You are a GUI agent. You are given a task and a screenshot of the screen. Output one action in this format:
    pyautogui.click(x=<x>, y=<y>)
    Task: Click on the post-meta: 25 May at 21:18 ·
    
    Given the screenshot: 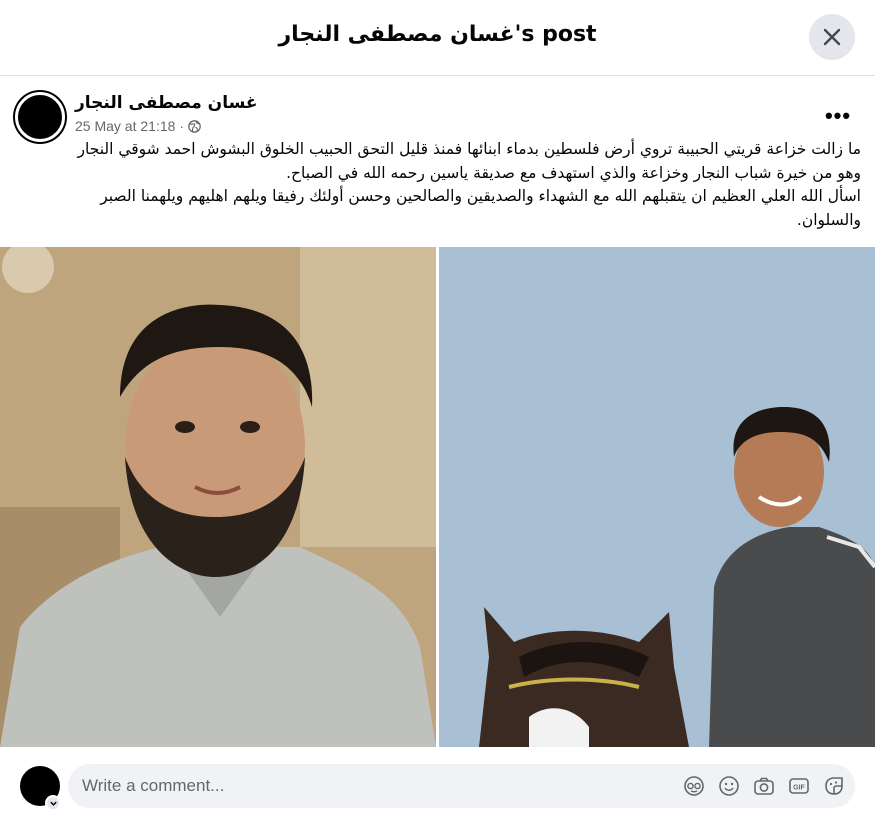 What is the action you would take?
    pyautogui.click(x=138, y=126)
    